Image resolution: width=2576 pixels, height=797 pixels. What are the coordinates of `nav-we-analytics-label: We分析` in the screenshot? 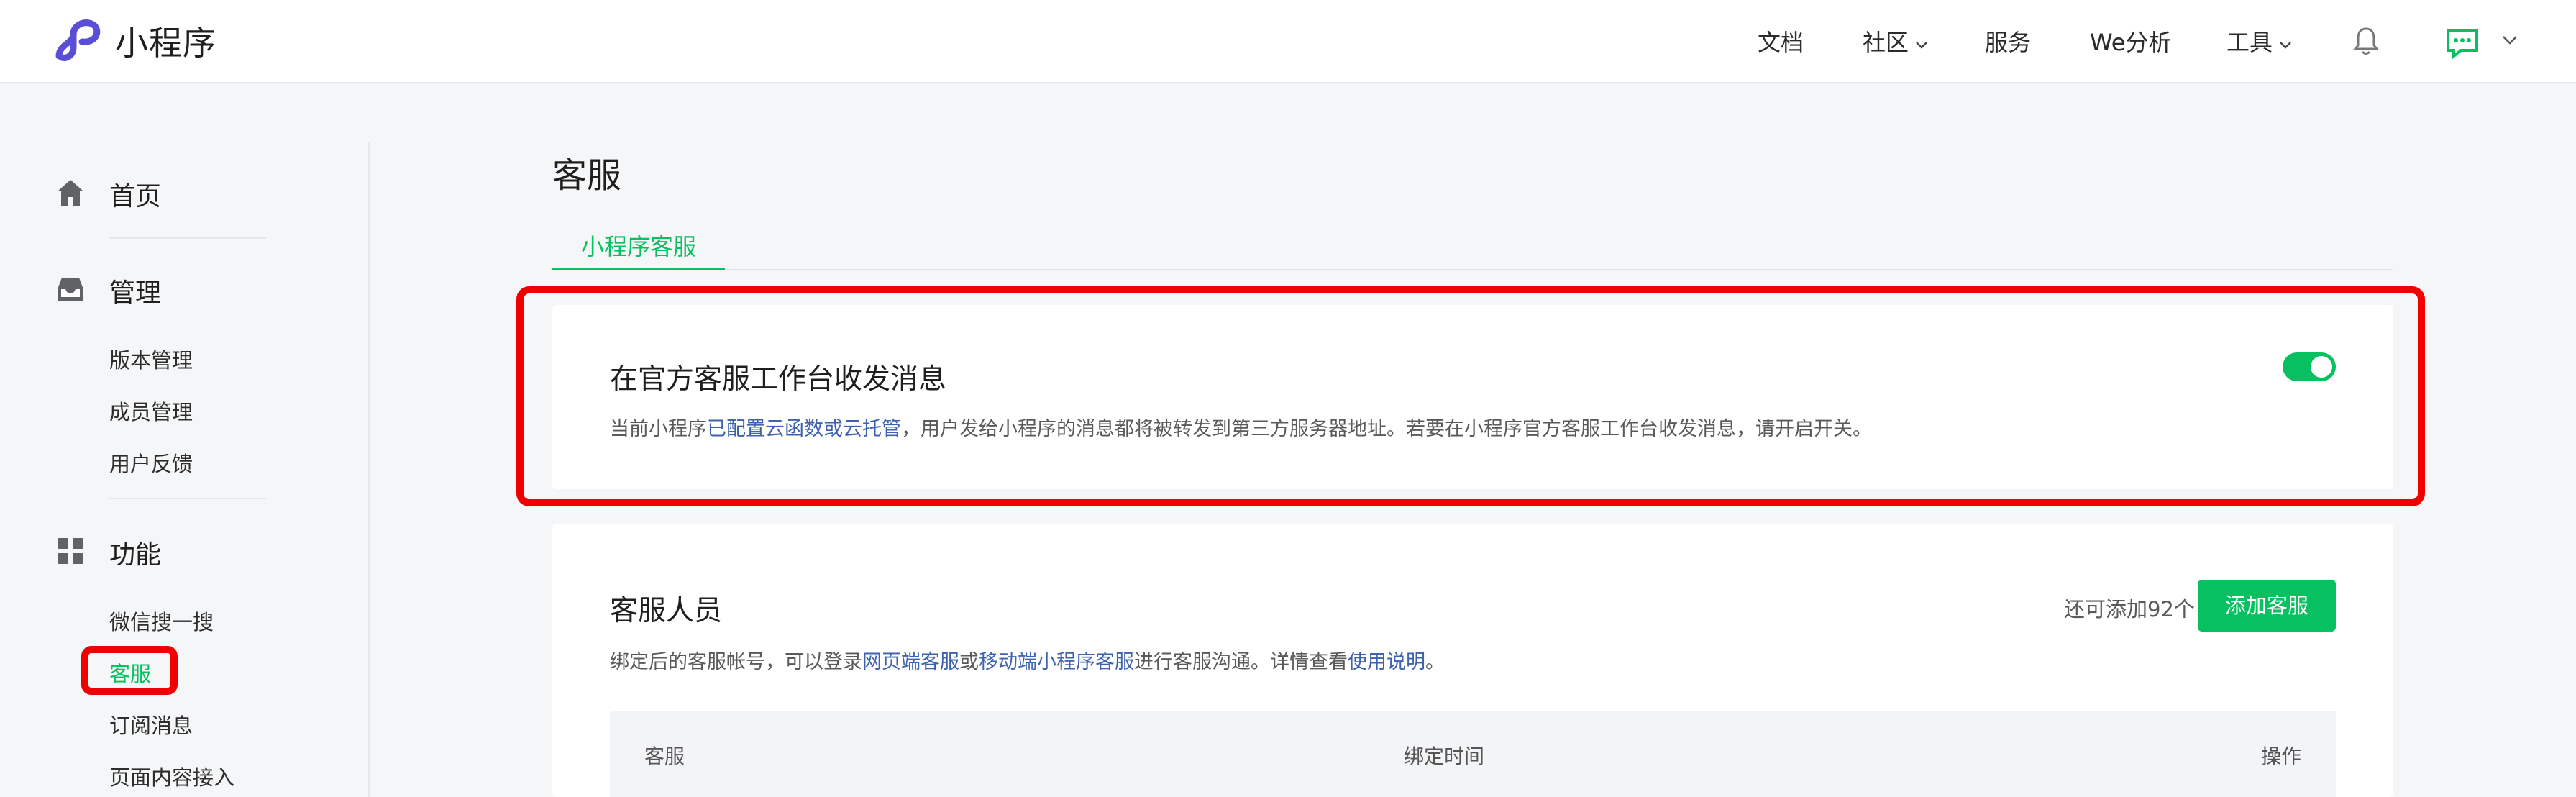 It's located at (2131, 42).